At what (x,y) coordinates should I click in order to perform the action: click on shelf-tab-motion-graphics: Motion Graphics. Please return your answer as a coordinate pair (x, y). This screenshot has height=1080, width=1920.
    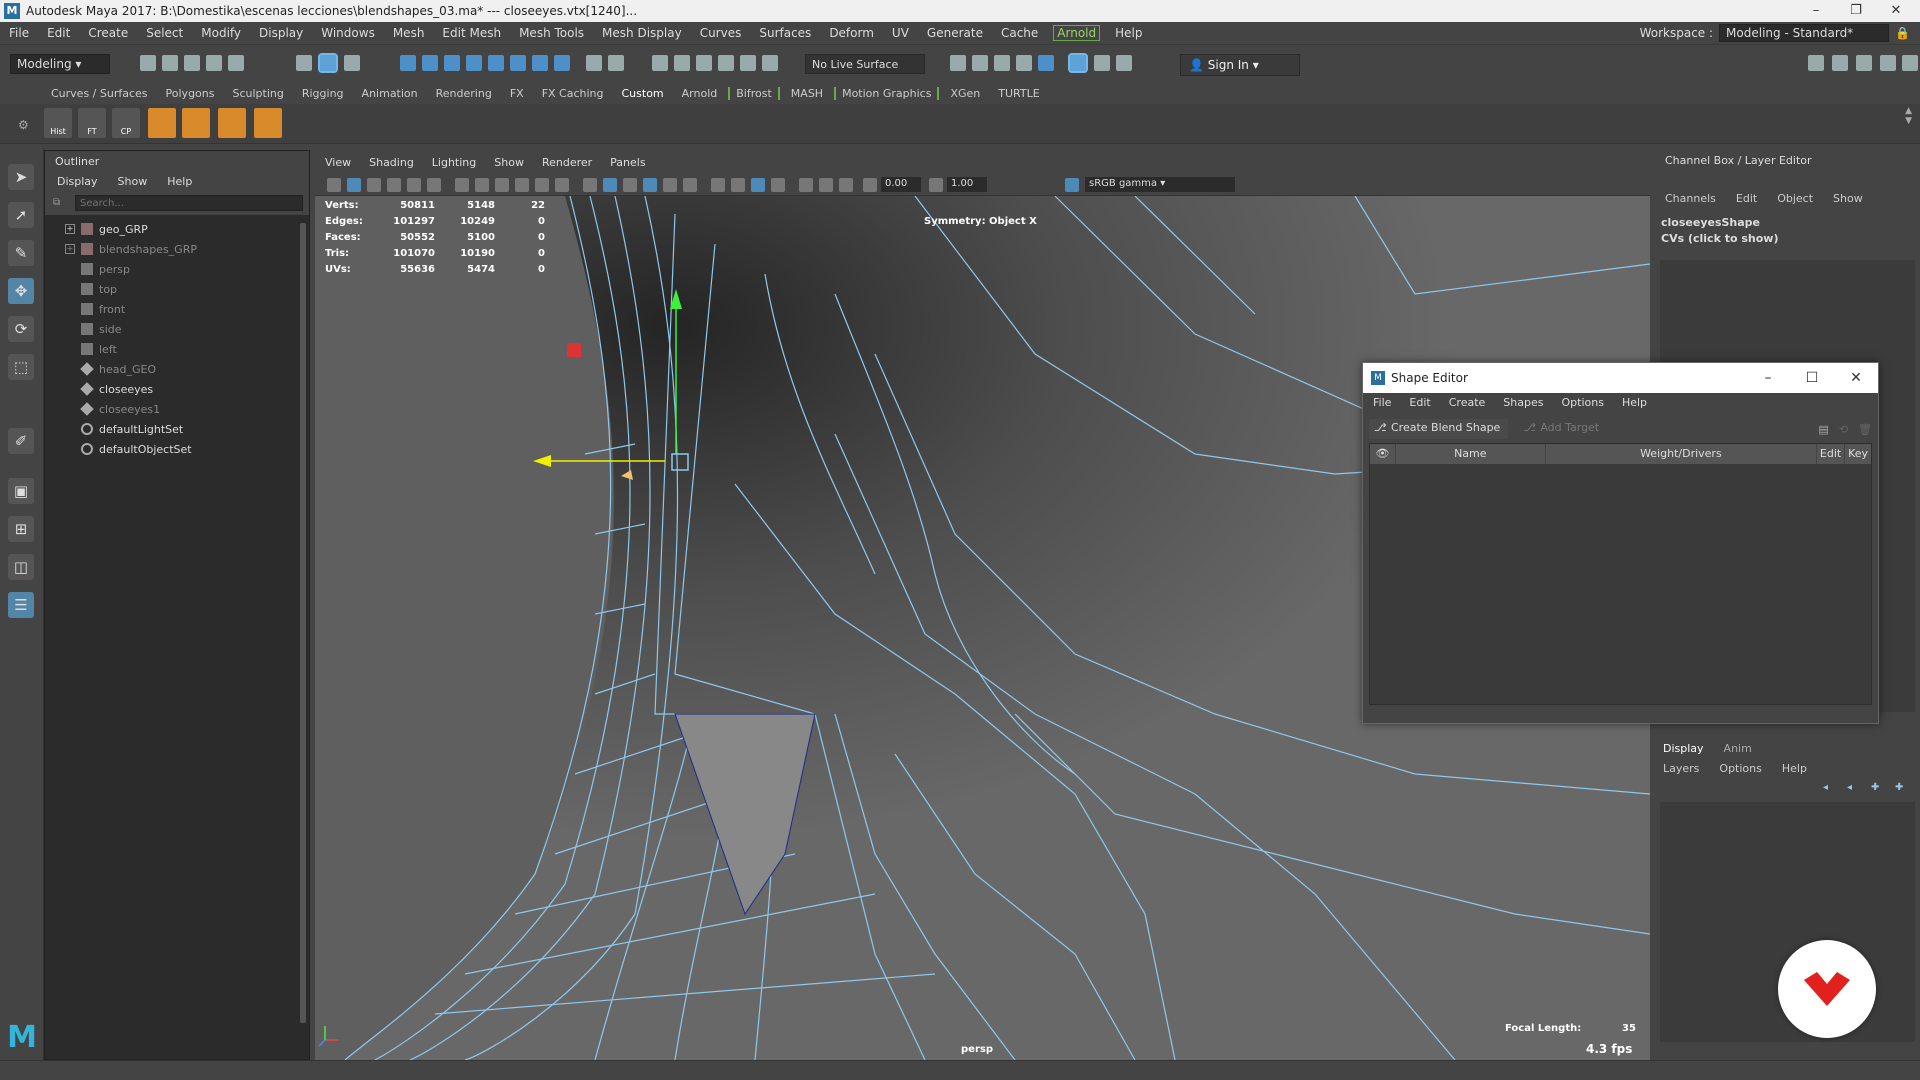
    Looking at the image, I should click on (887, 93).